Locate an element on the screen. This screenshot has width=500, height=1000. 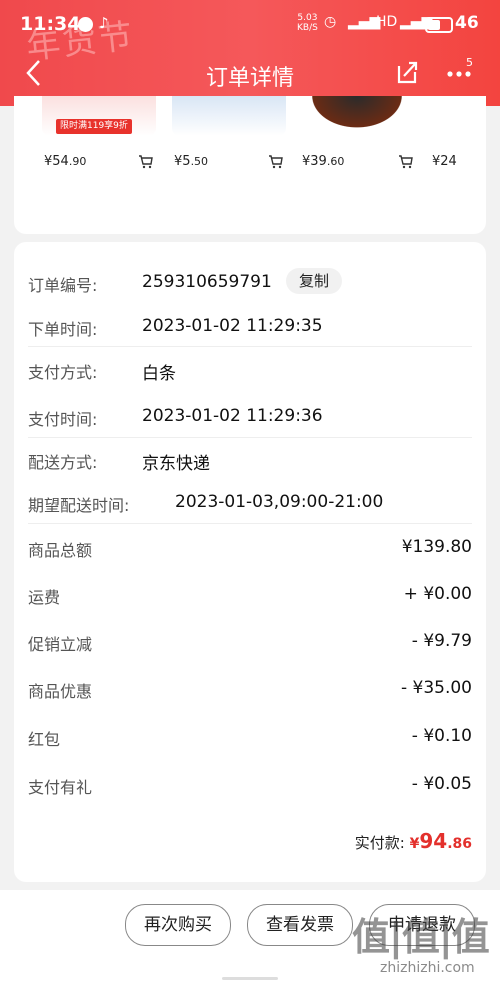
rebuy-button: 再次购买 is located at coordinates (178, 925).